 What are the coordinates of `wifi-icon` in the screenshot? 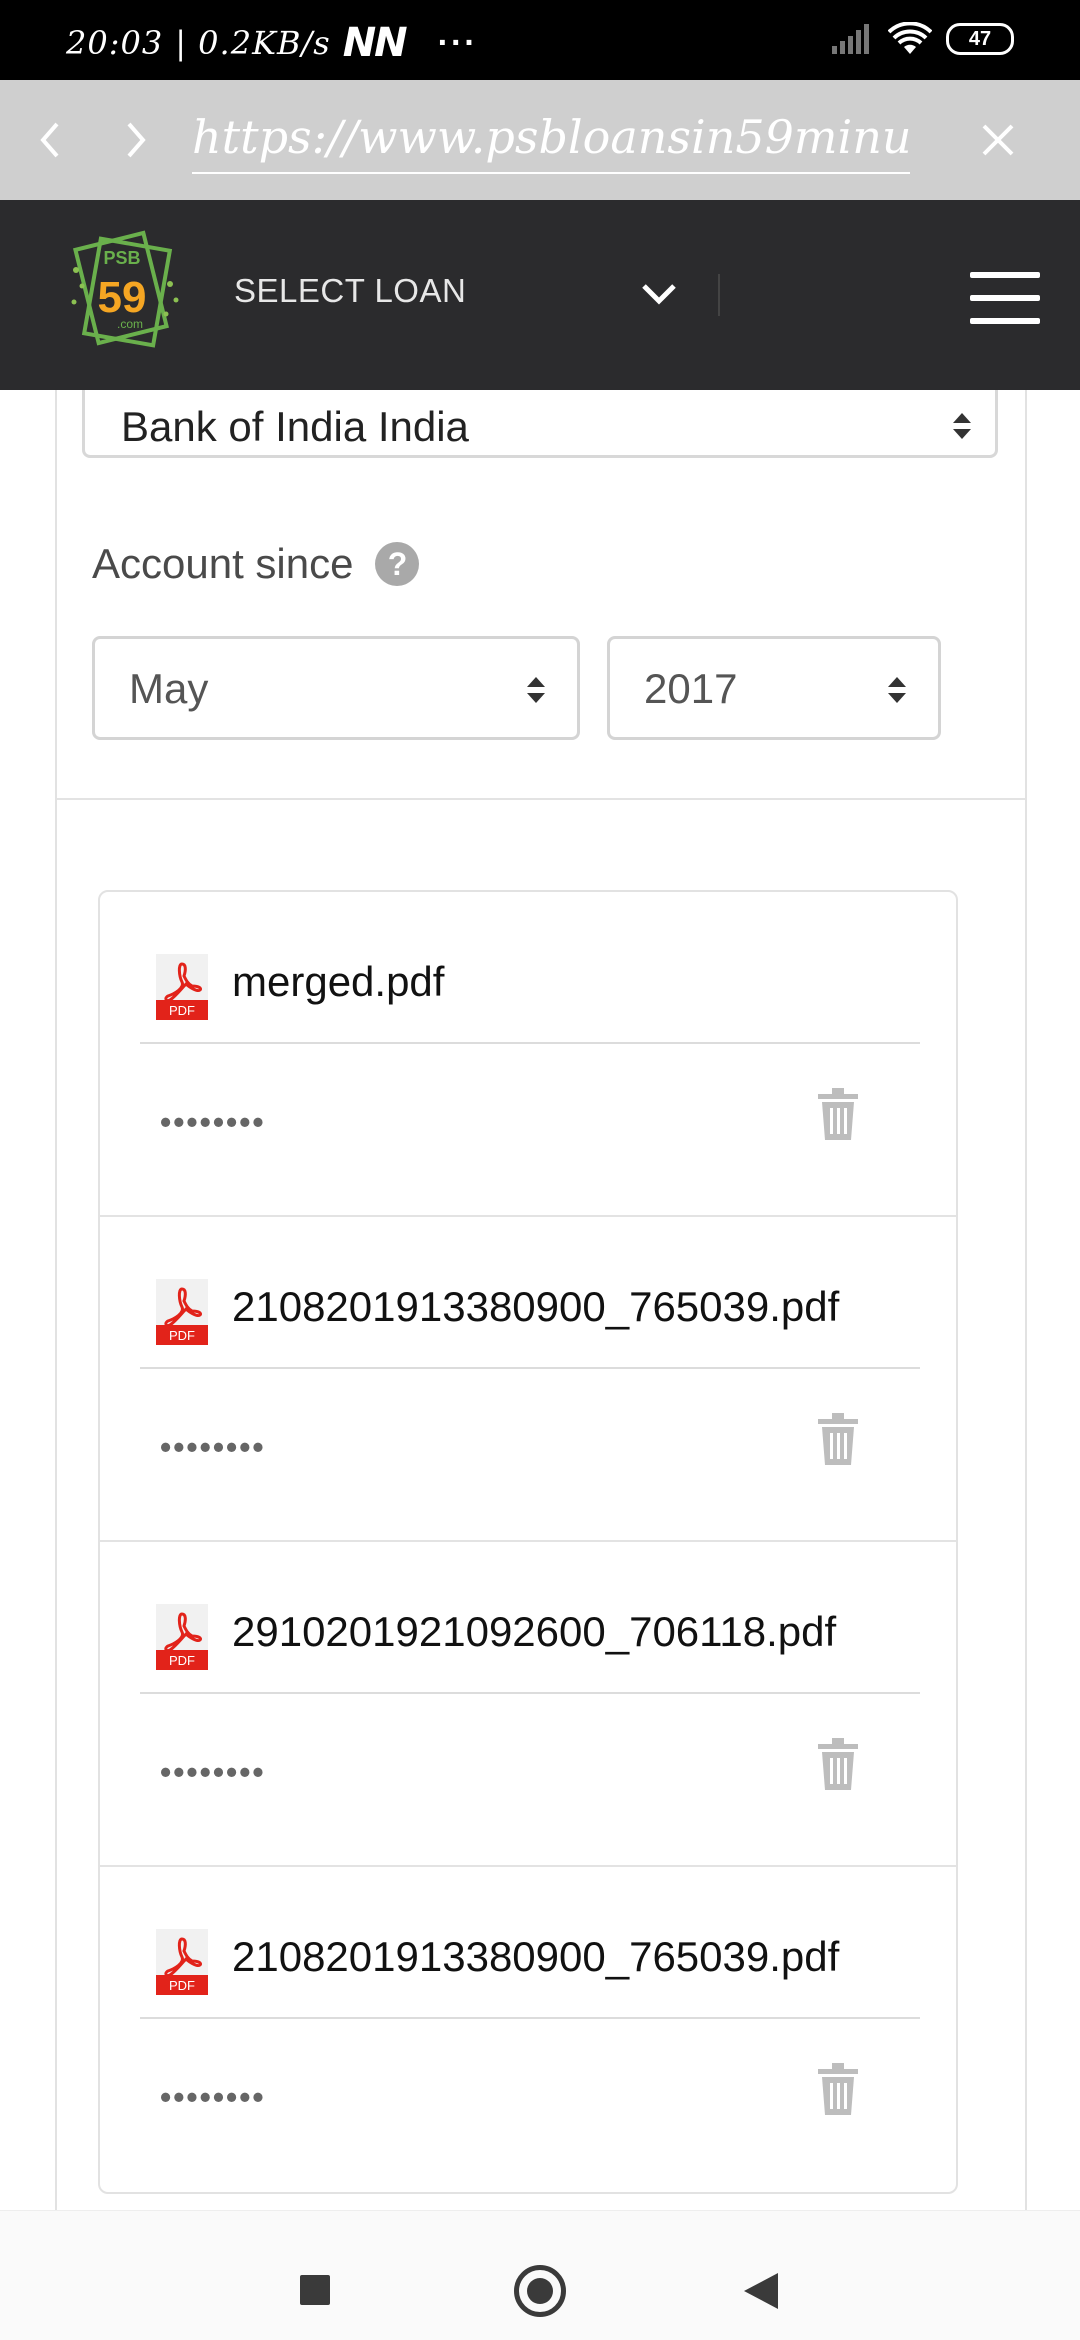 It's located at (910, 38).